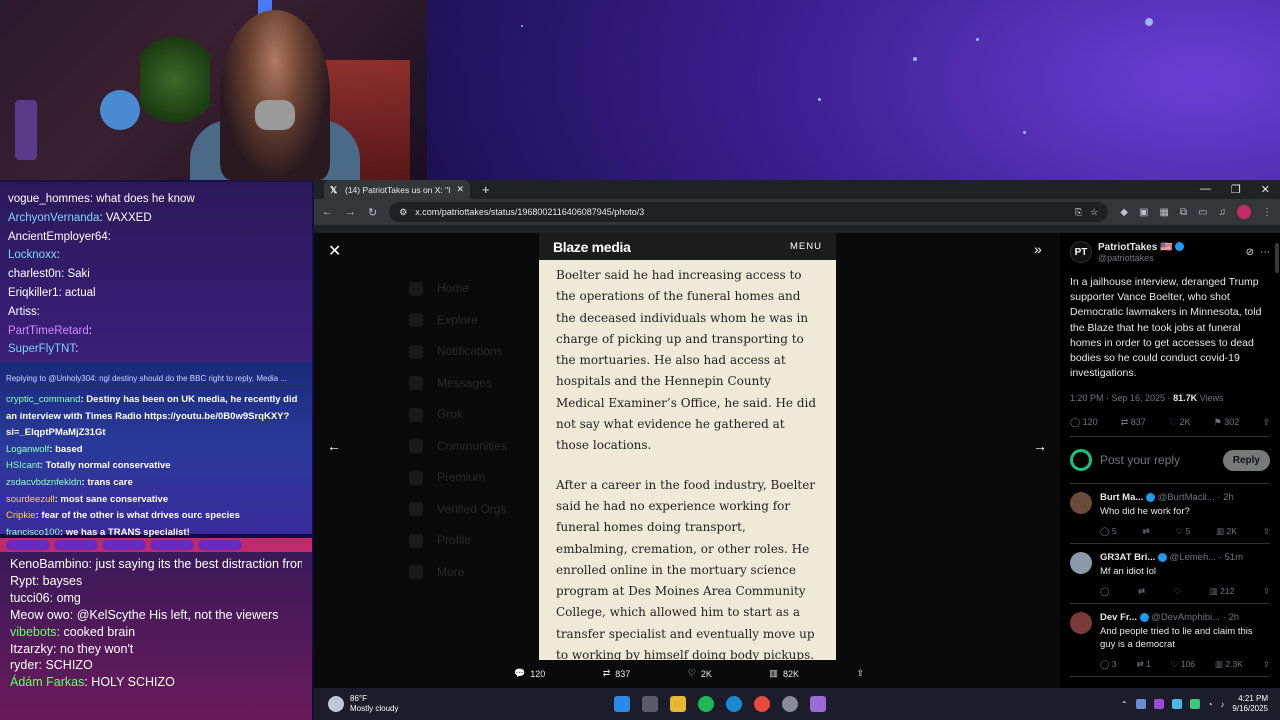  What do you see at coordinates (334, 446) in the screenshot?
I see `previous-photo-icon: ←` at bounding box center [334, 446].